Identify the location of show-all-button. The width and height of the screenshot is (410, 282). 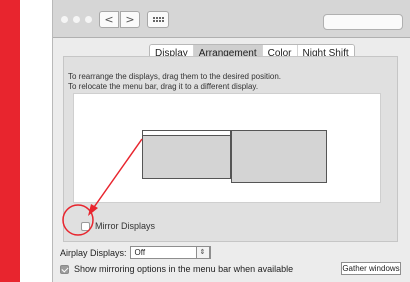
(158, 19).